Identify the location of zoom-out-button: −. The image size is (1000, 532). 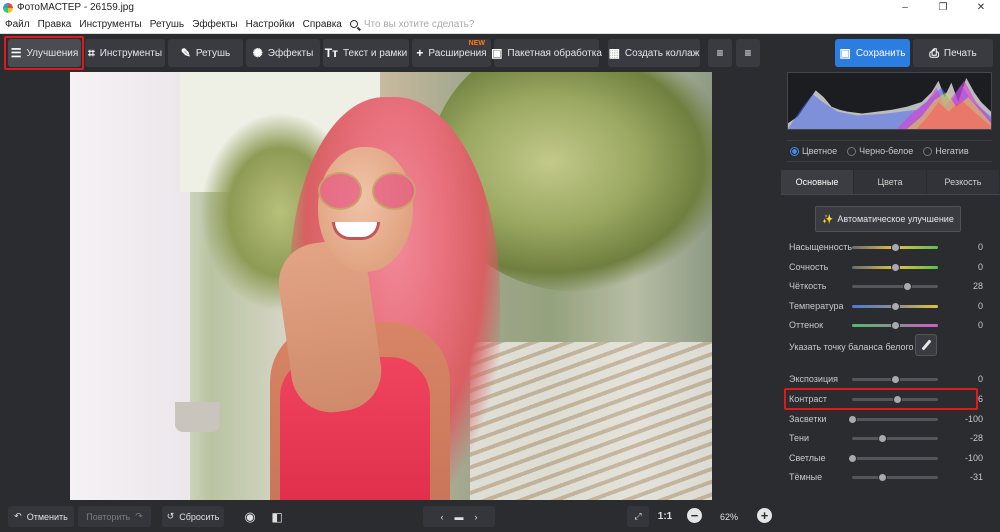
(694, 515).